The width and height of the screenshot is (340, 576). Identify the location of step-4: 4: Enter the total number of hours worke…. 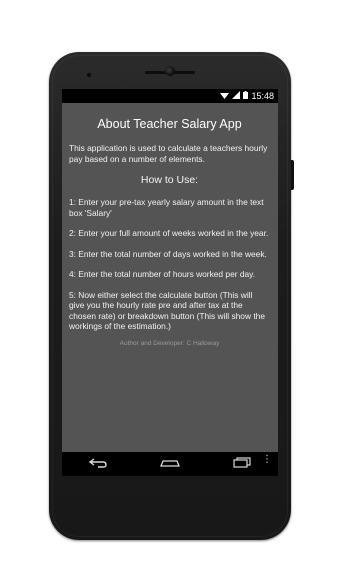
(162, 274).